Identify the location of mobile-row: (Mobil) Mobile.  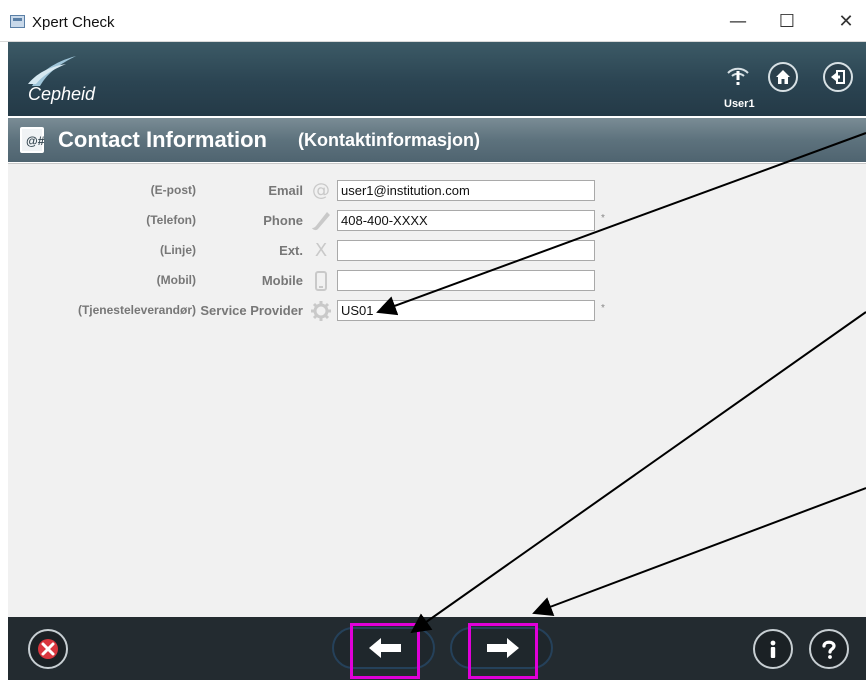
(437, 281).